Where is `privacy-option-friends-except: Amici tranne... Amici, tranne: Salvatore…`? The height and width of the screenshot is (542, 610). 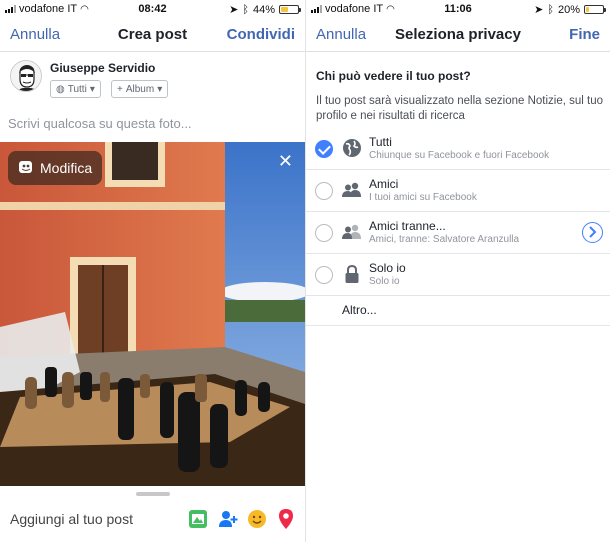 privacy-option-friends-except: Amici tranne... Amici, tranne: Salvatore… is located at coordinates (458, 233).